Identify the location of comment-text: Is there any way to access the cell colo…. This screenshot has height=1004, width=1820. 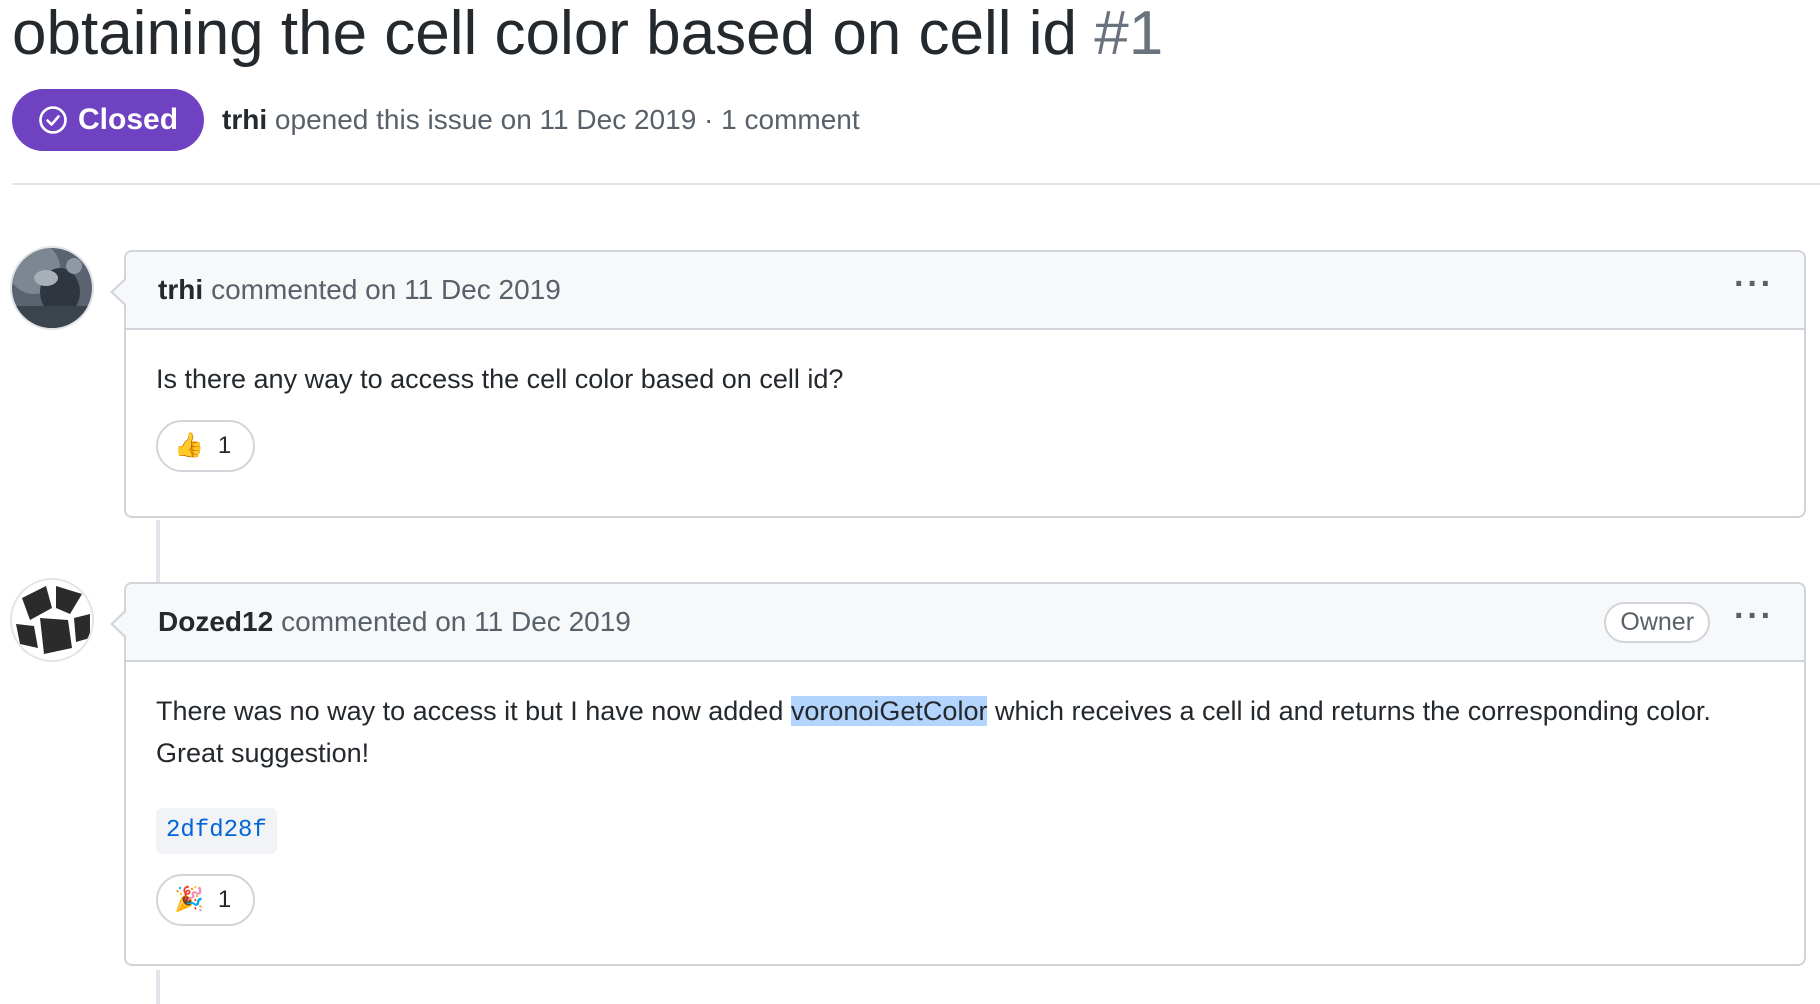
(500, 379).